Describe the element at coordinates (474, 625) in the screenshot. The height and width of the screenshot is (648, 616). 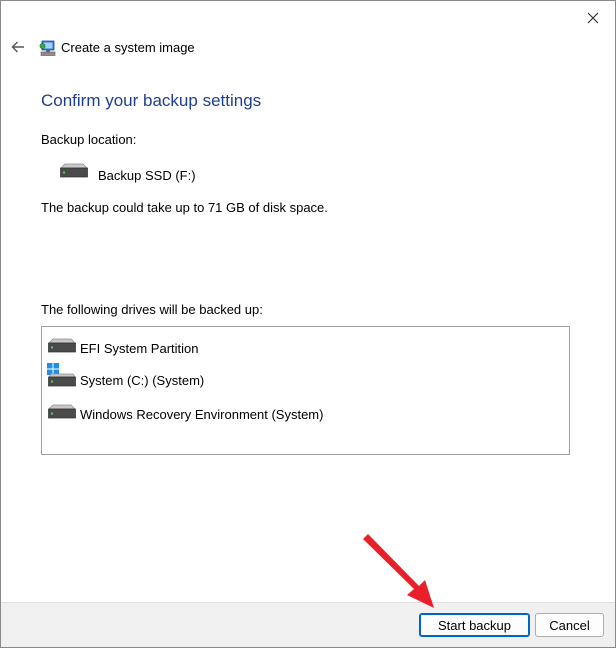
I see `start-backup-button: Start backup` at that location.